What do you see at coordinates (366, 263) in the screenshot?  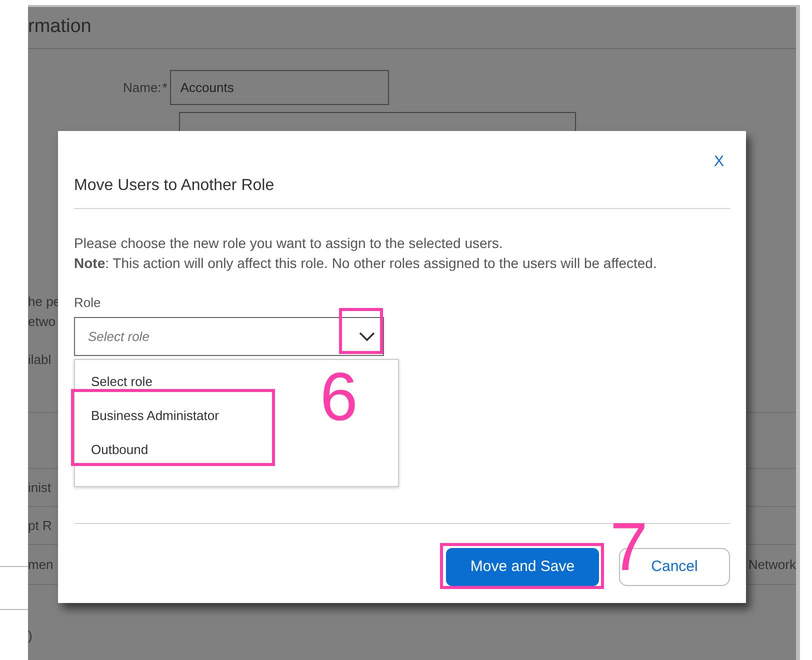 I see `note-text: Note: This action will only affect this role. No other roles assigned to the users will be affected.` at bounding box center [366, 263].